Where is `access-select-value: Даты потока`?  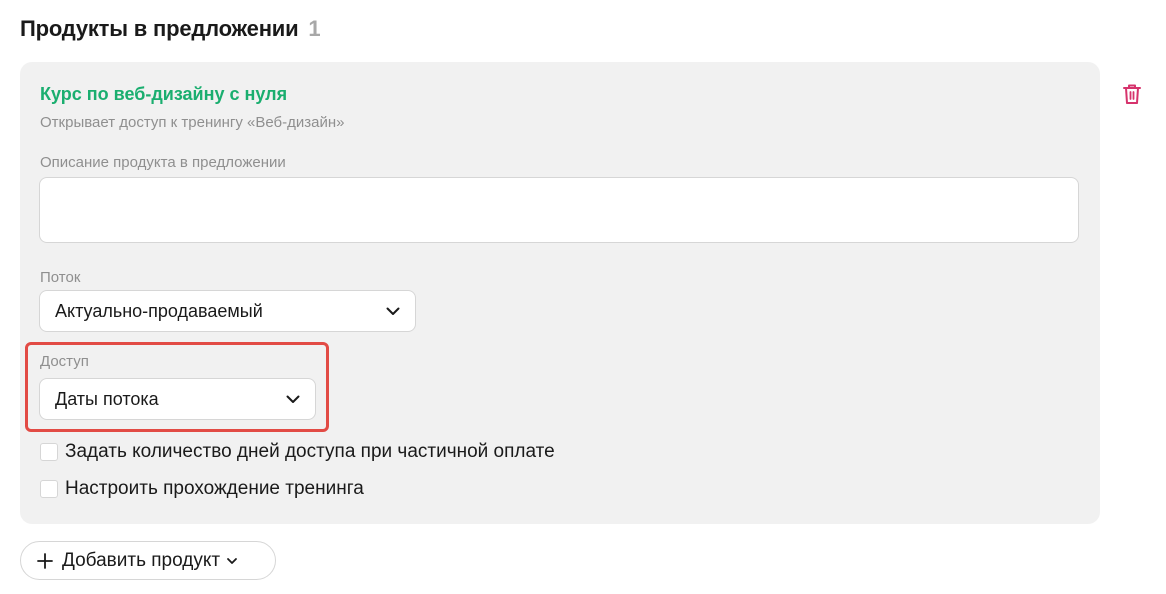
access-select-value: Даты потока is located at coordinates (107, 398).